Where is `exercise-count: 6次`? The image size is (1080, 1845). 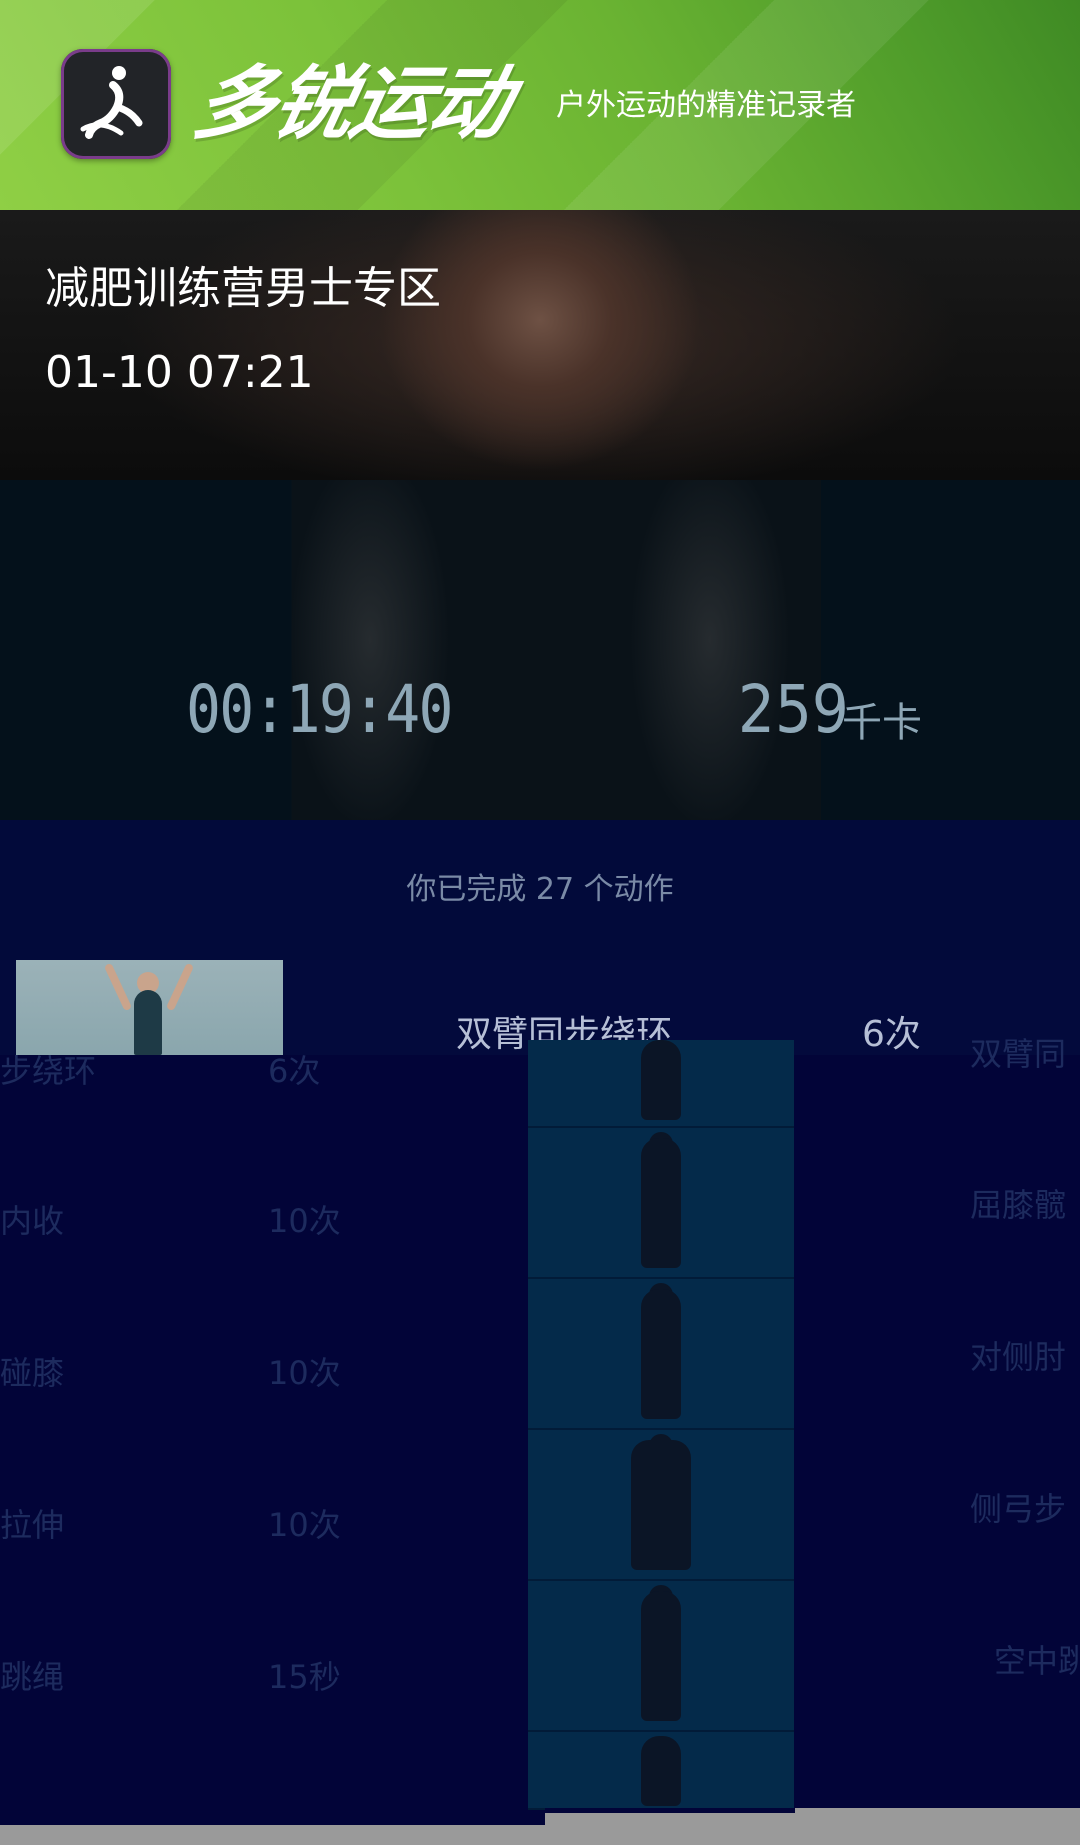 exercise-count: 6次 is located at coordinates (891, 1034).